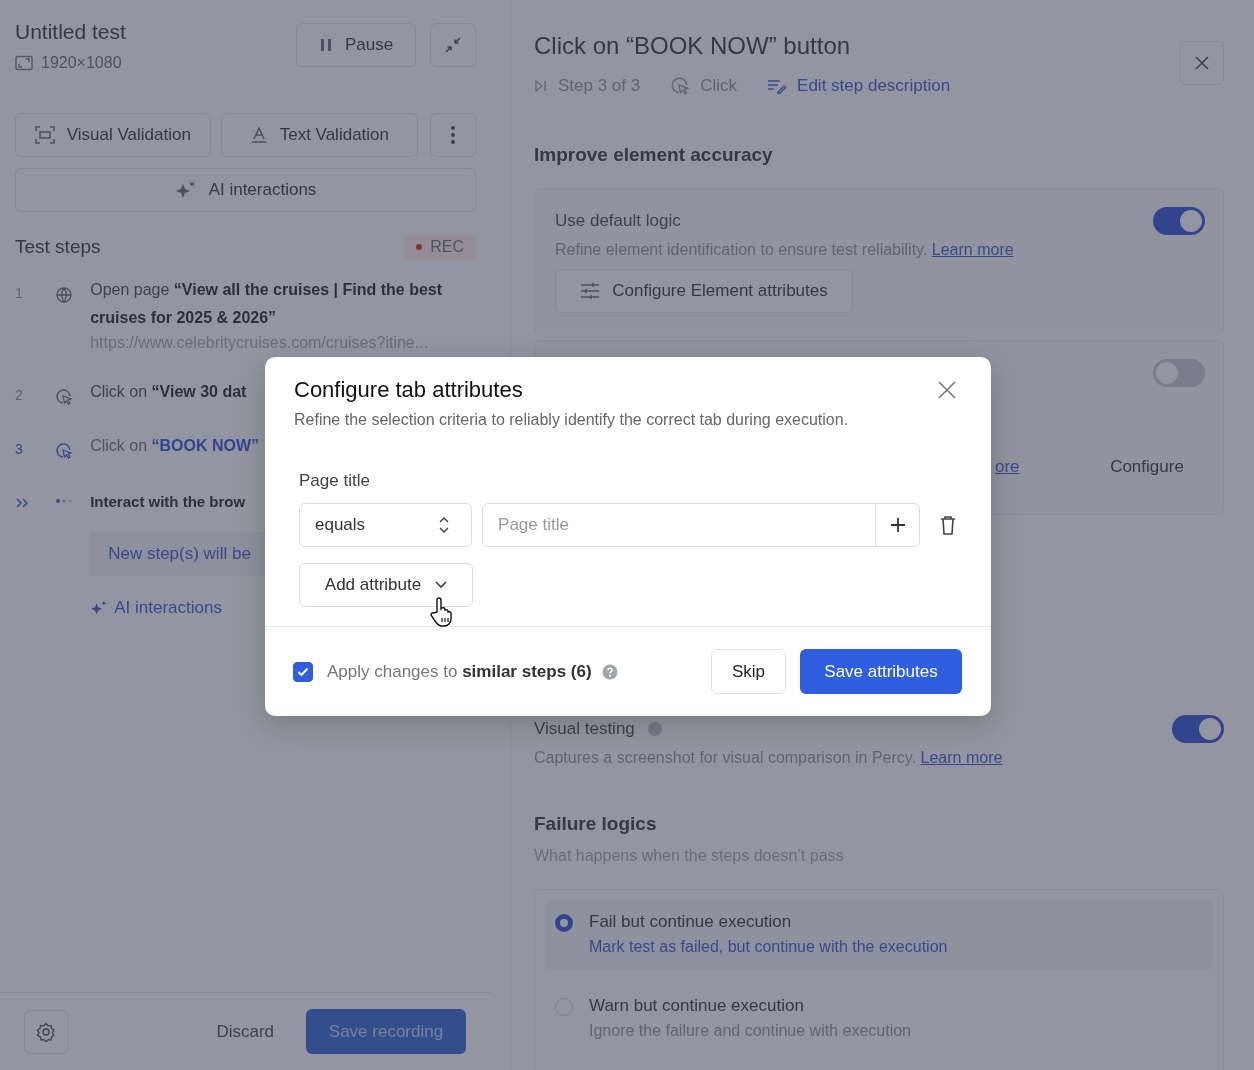 The height and width of the screenshot is (1070, 1254). What do you see at coordinates (19, 449) in the screenshot?
I see `step-number: 3` at bounding box center [19, 449].